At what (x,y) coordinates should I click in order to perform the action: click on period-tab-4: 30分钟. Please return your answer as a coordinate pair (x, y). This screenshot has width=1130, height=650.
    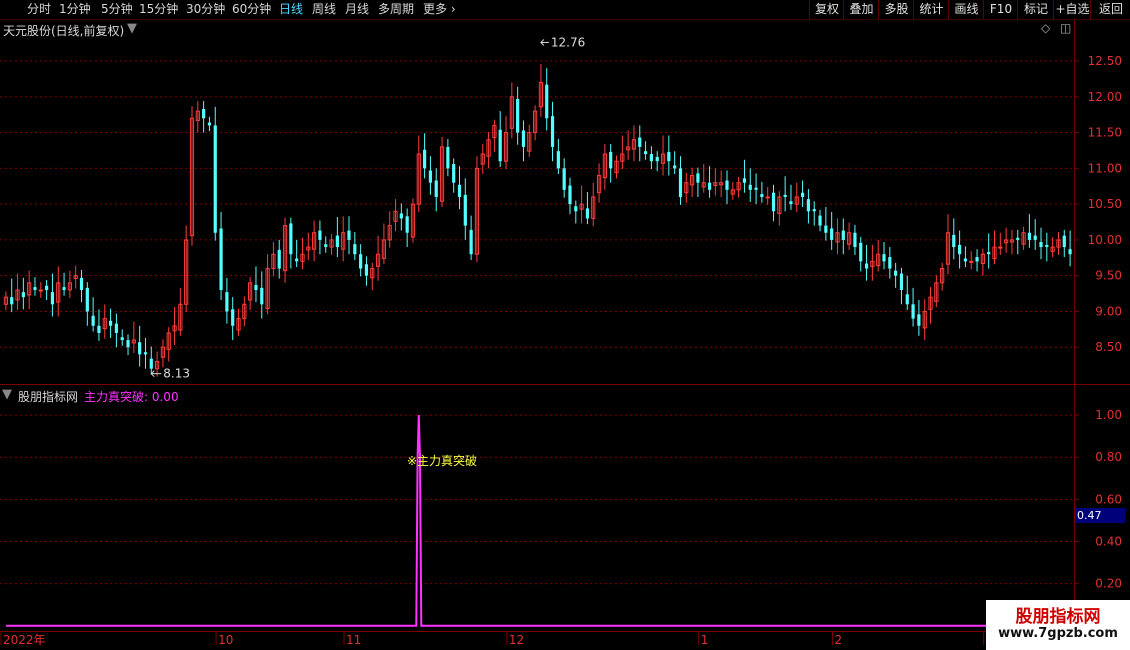
    Looking at the image, I should click on (205, 9).